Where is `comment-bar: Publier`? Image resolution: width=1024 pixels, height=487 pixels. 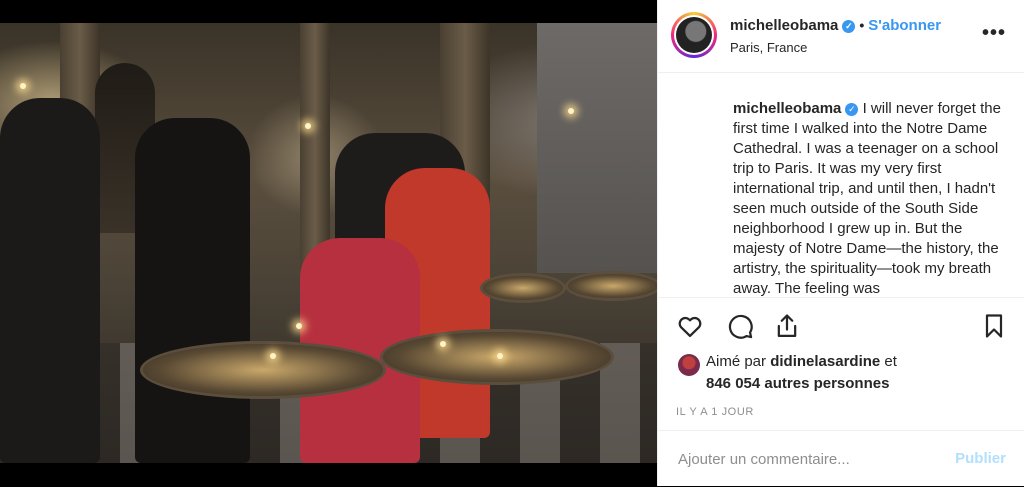 comment-bar: Publier is located at coordinates (841, 458).